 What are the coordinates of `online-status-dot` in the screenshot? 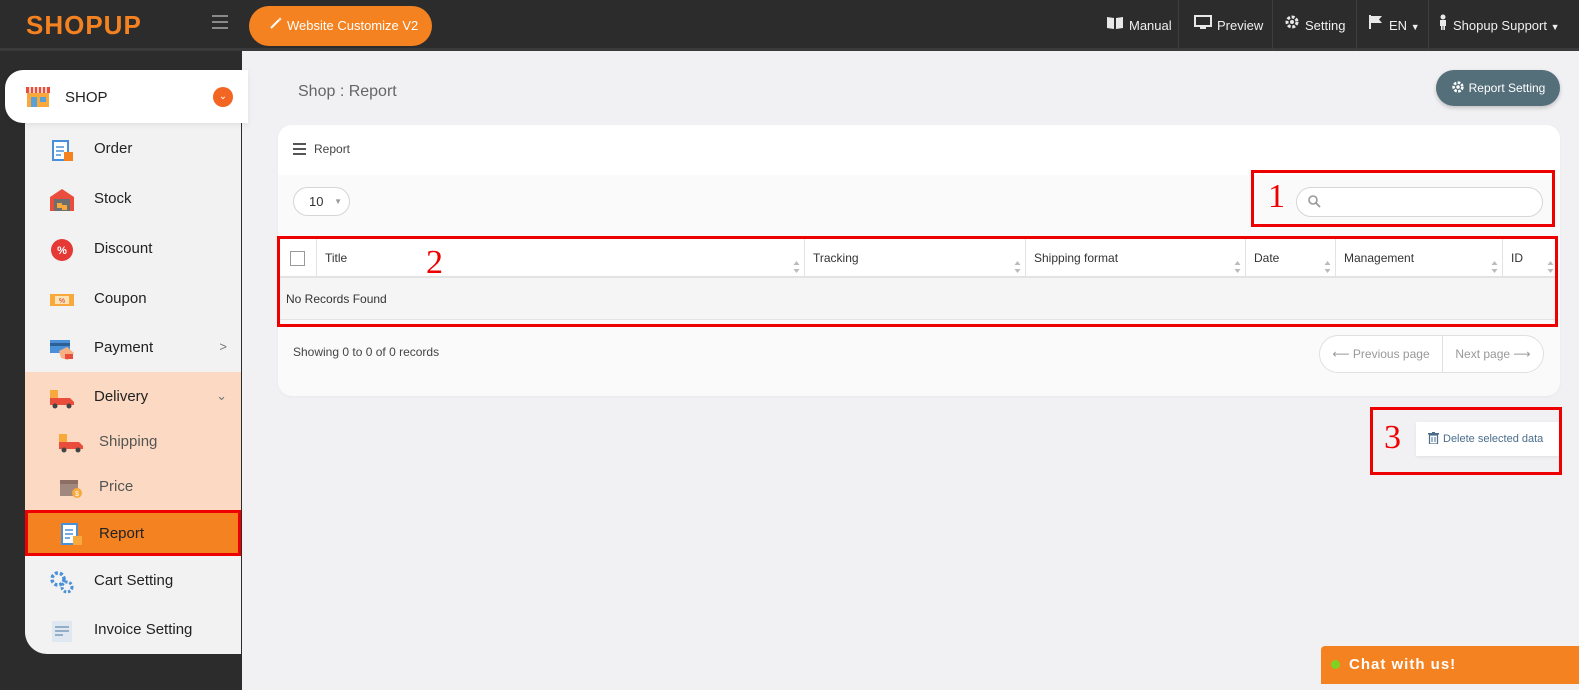 It's located at (1335, 664).